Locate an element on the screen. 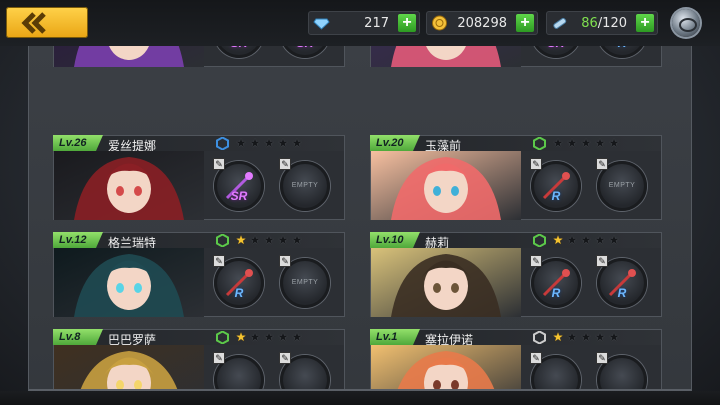  character-card: ✎SR ✎R is located at coordinates (516, 56).